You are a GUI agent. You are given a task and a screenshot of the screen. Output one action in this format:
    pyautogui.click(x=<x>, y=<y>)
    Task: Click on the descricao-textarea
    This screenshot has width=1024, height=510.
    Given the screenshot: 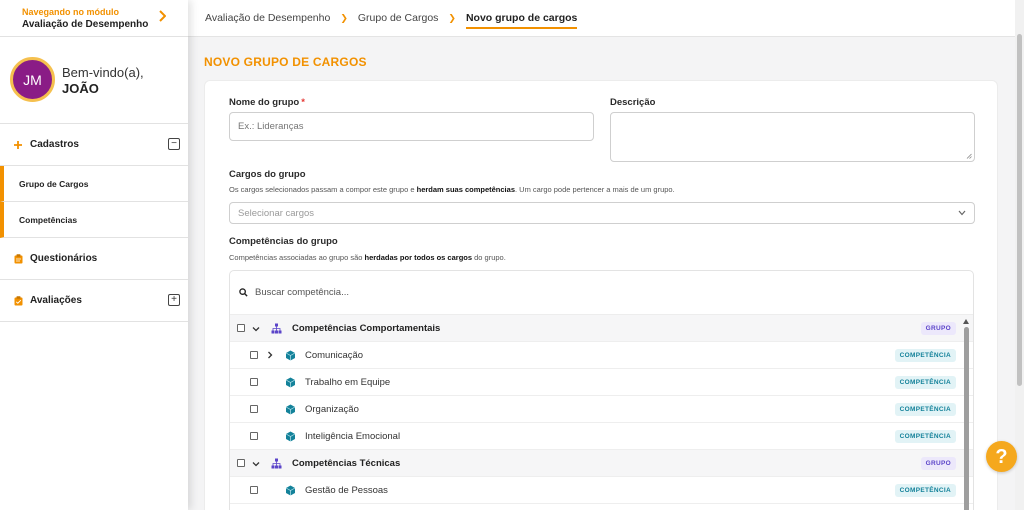 What is the action you would take?
    pyautogui.click(x=792, y=137)
    